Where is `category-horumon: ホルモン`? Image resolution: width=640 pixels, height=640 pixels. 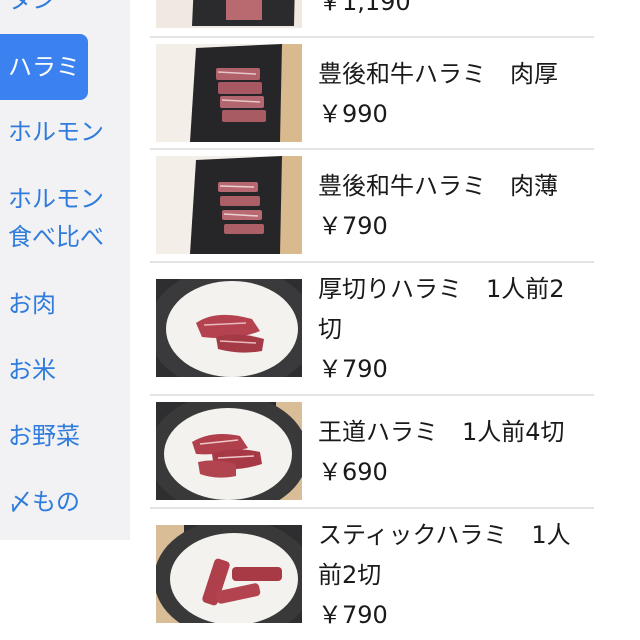 category-horumon: ホルモン is located at coordinates (65, 132).